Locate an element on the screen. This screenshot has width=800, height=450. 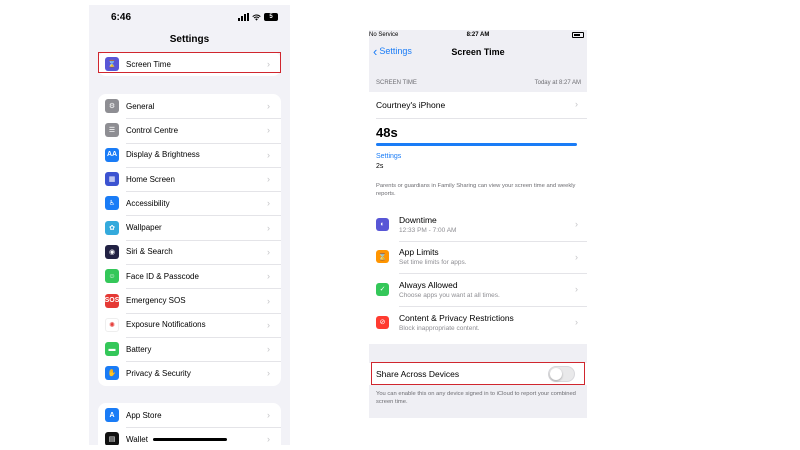
settings-item-app-store: A App Store › is located at coordinates (189, 415).